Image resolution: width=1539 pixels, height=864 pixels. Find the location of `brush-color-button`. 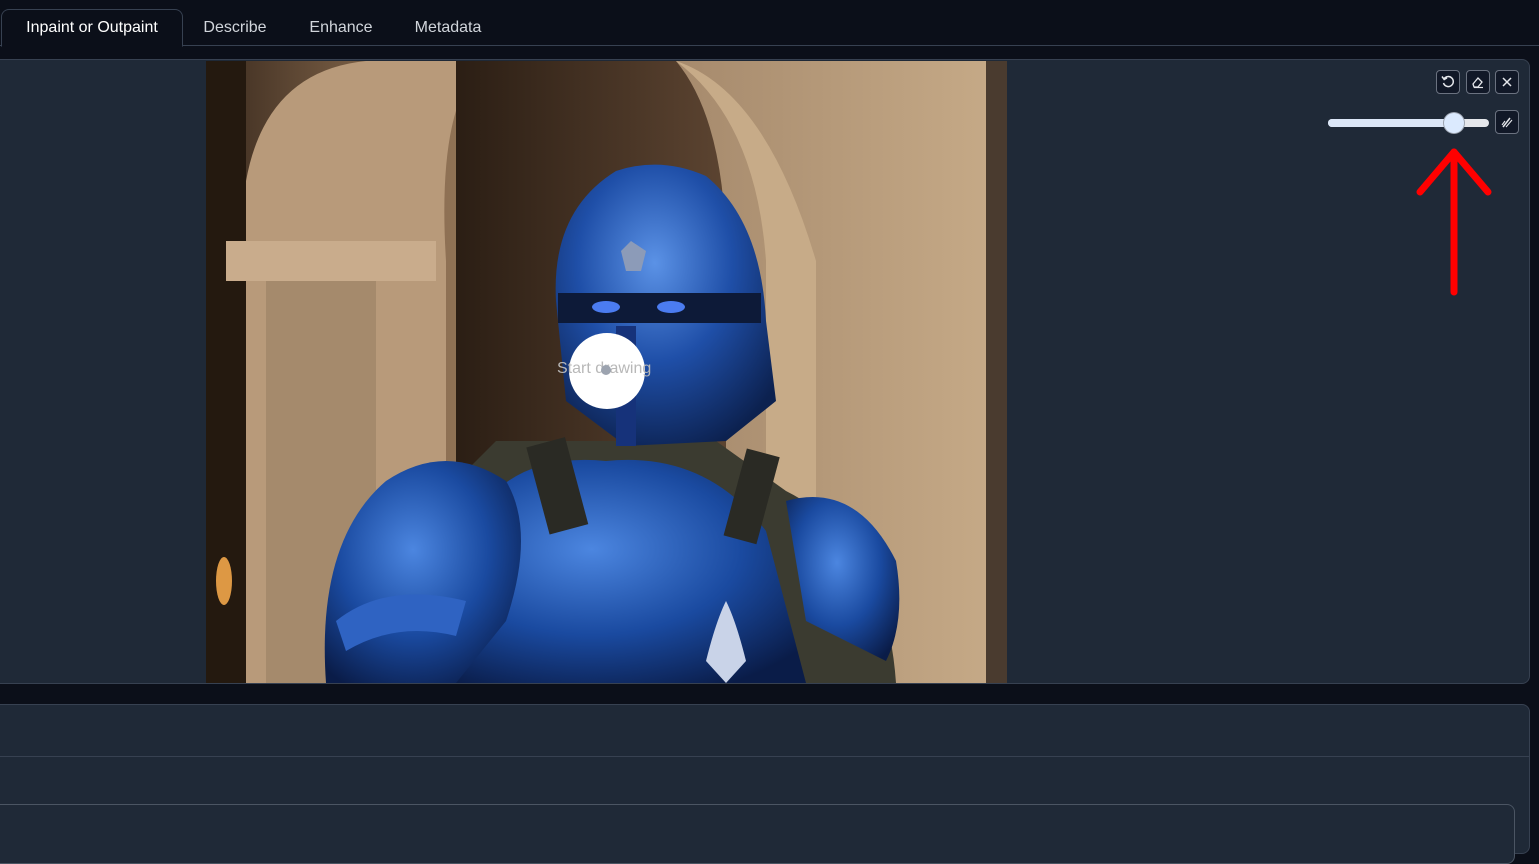

brush-color-button is located at coordinates (1507, 122).